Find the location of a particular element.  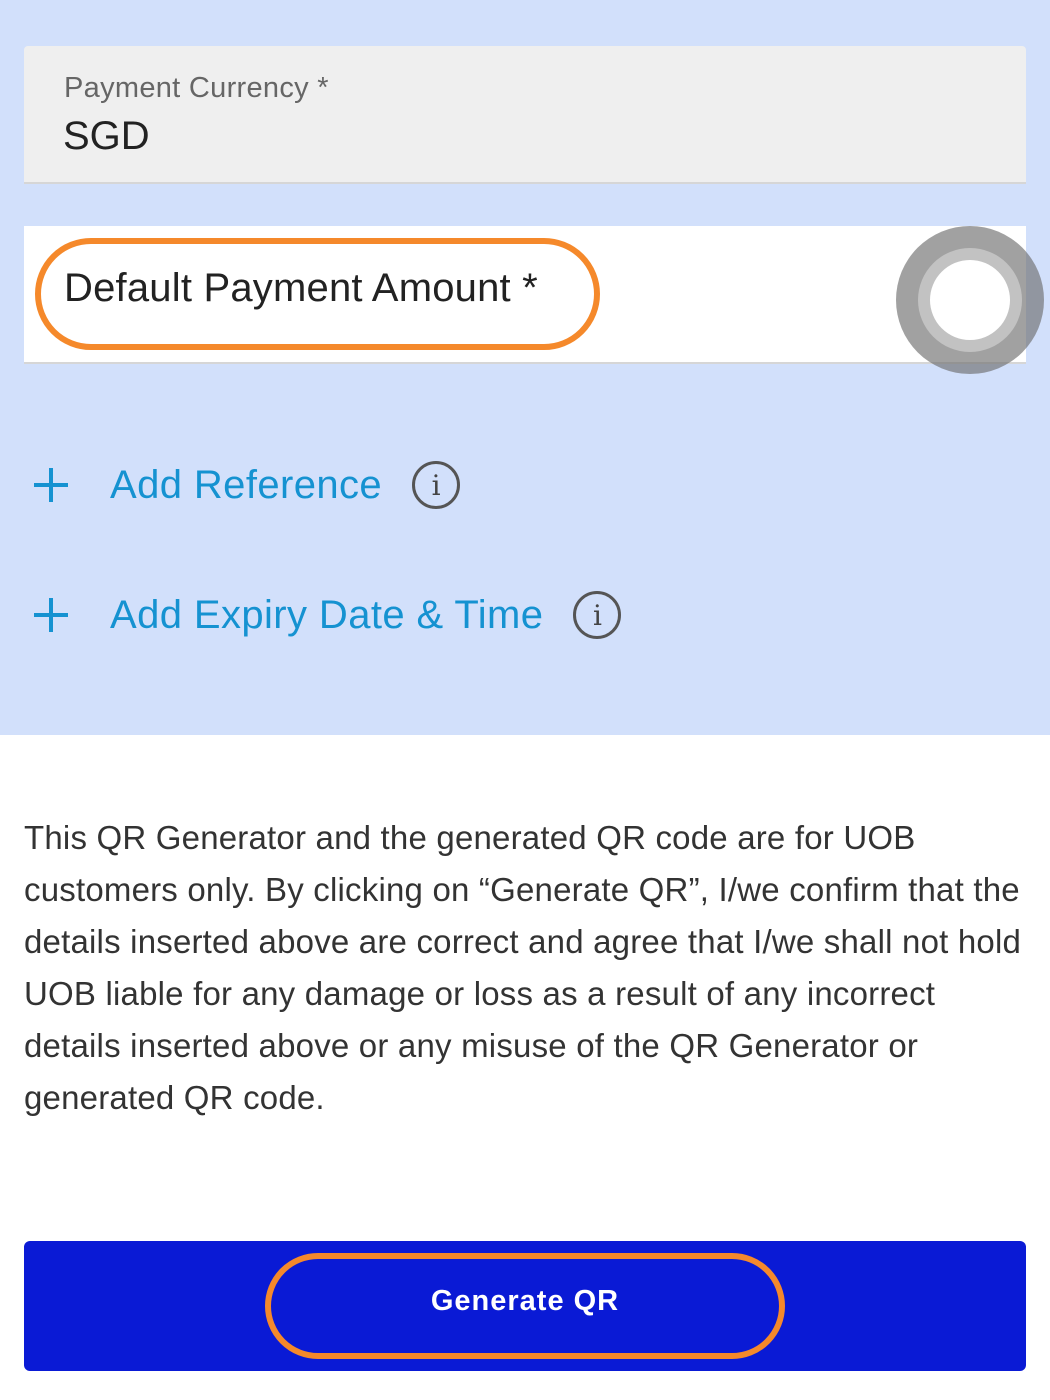

add-reference-button: Add Reference i is located at coordinates (245, 485).